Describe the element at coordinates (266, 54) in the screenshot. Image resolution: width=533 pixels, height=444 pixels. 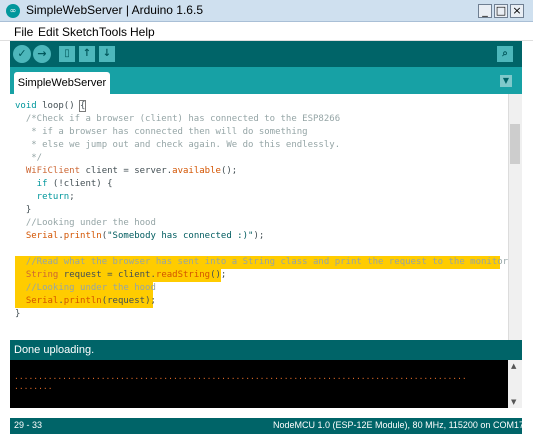
I see `toolbar: ✓ → ▯ ↑ ↓ ⌕` at that location.